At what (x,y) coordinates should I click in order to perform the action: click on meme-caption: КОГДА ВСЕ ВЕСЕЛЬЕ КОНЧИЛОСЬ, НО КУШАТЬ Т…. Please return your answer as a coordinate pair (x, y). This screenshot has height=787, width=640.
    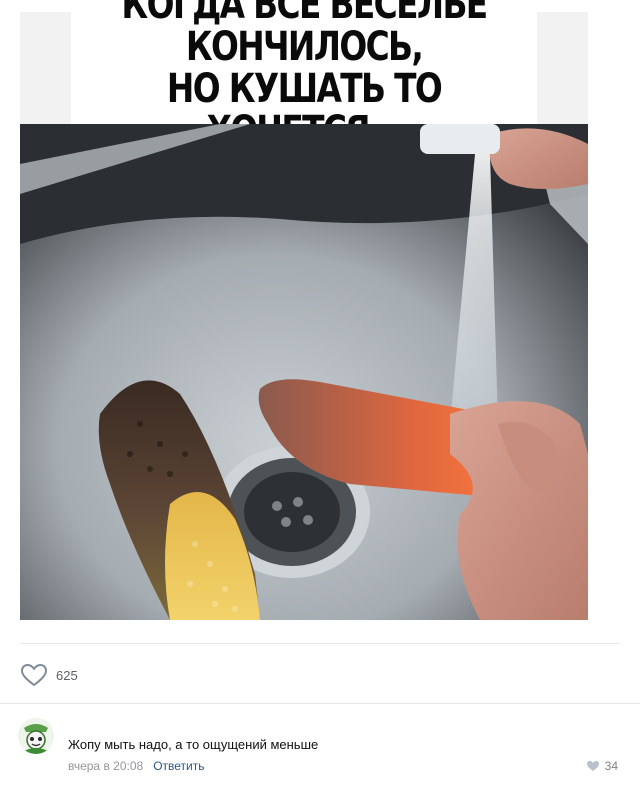
    Looking at the image, I should click on (304, 76).